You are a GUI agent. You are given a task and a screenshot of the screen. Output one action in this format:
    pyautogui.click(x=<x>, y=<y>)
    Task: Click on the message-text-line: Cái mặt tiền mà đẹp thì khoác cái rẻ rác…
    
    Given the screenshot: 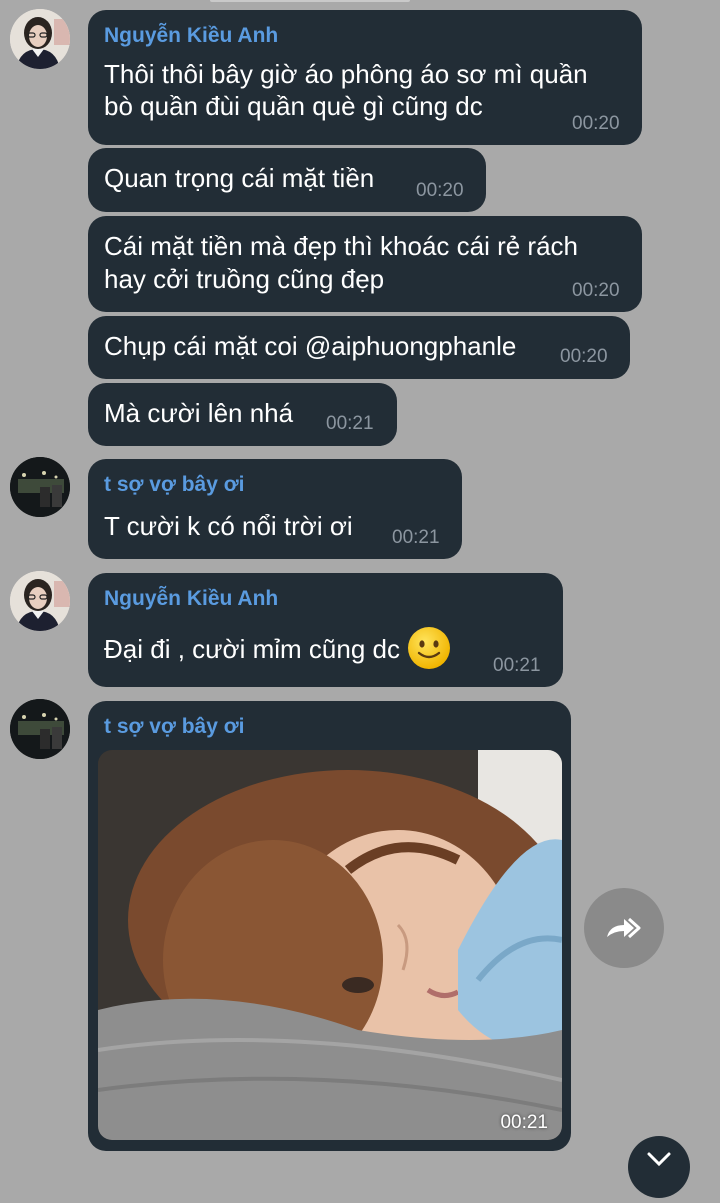 What is the action you would take?
    pyautogui.click(x=341, y=246)
    